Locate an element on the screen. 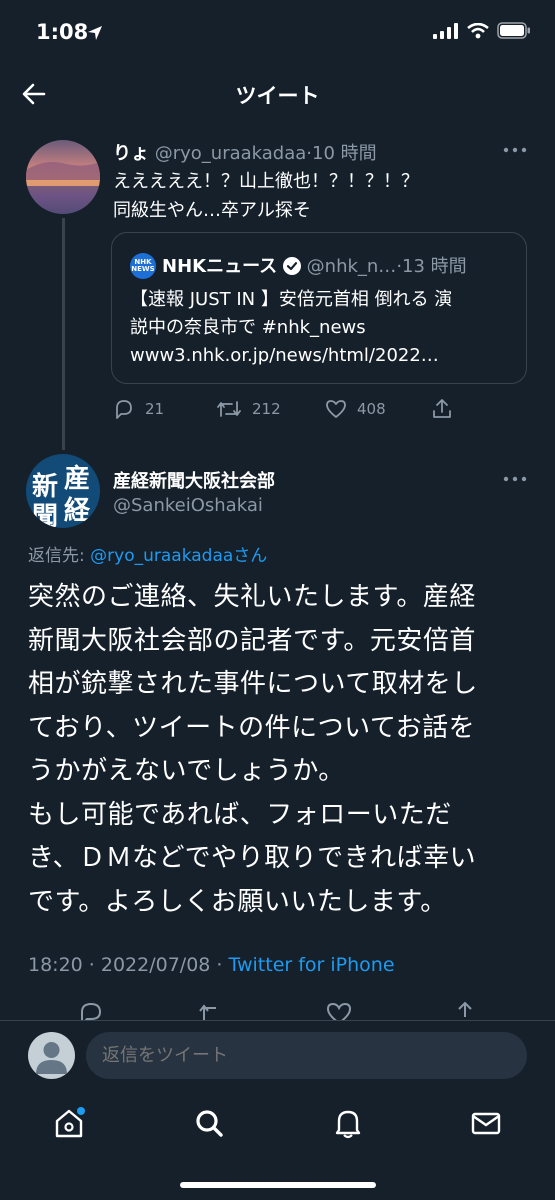  nhk-logo: NHK NEWS is located at coordinates (143, 266).